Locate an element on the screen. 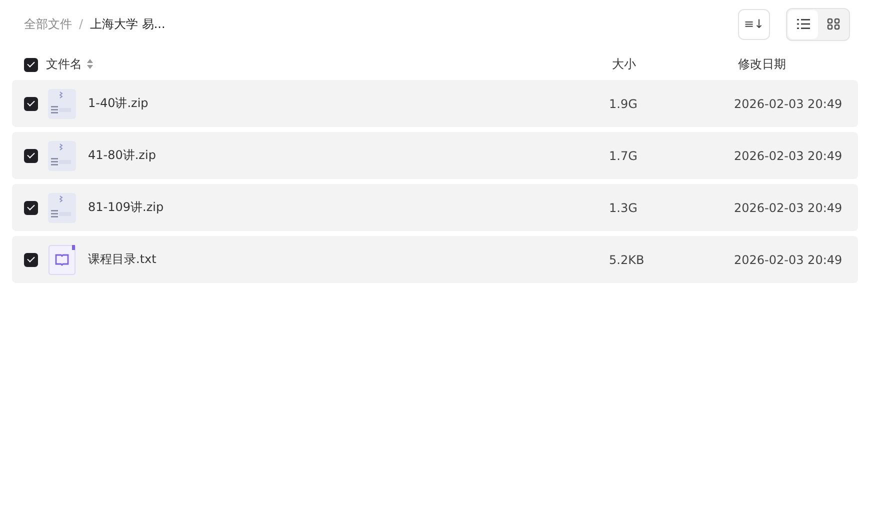 This screenshot has width=874, height=514. list-icon is located at coordinates (803, 24).